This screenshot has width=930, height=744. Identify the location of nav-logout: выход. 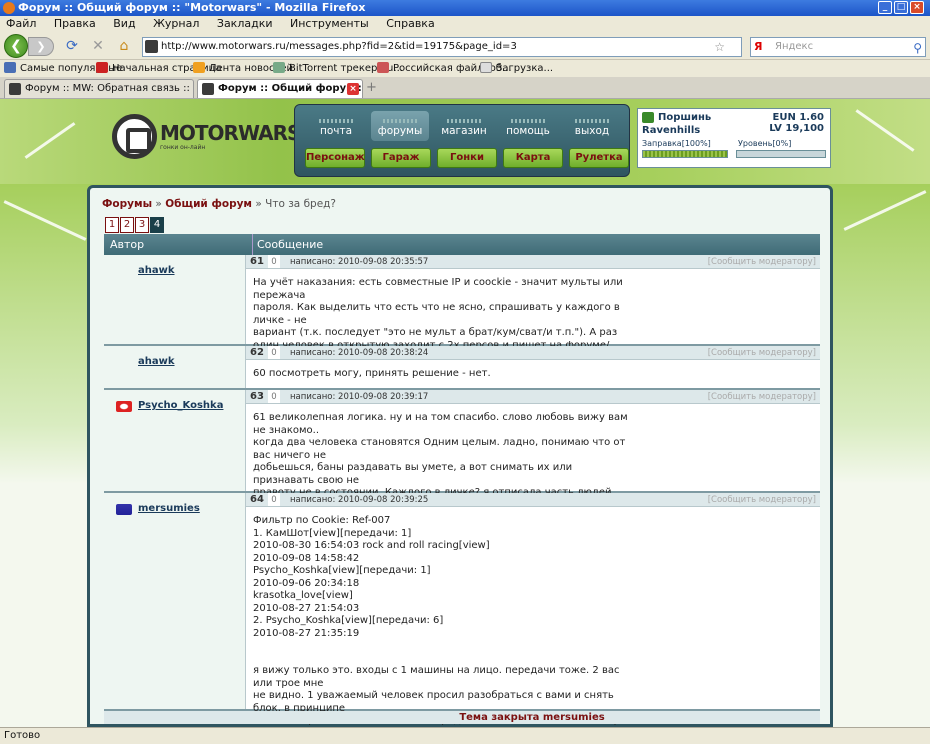
(592, 126).